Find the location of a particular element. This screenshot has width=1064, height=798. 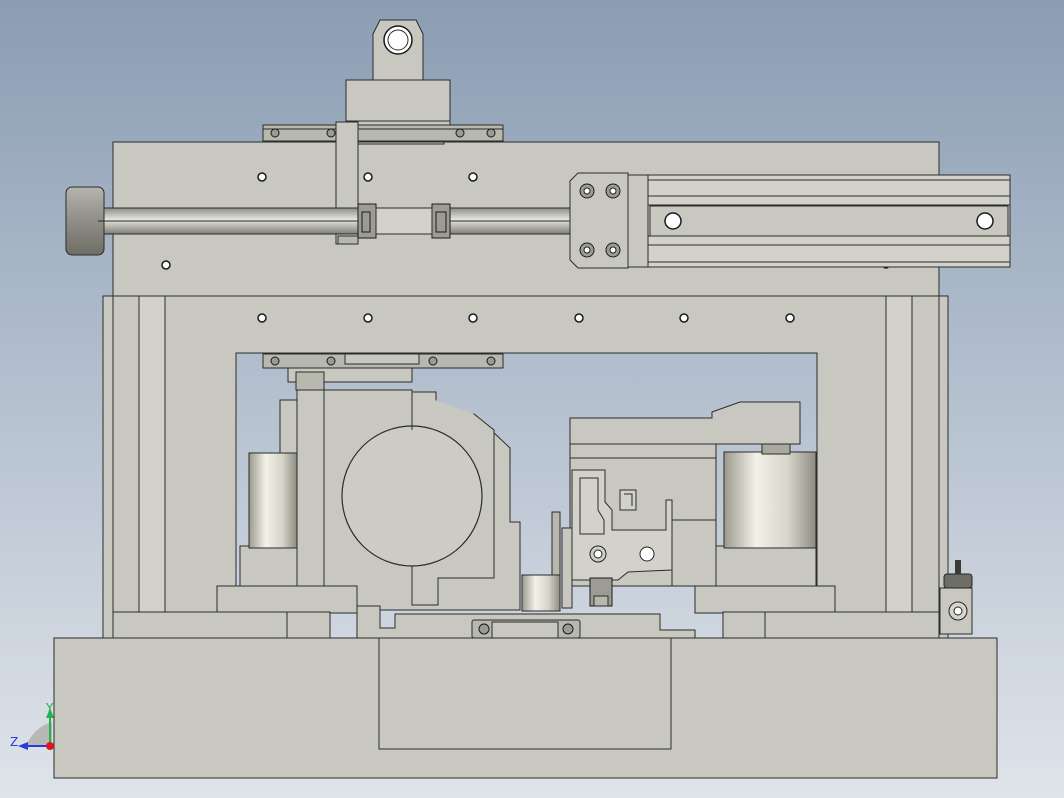

sensor-bracket is located at coordinates (526, 629).